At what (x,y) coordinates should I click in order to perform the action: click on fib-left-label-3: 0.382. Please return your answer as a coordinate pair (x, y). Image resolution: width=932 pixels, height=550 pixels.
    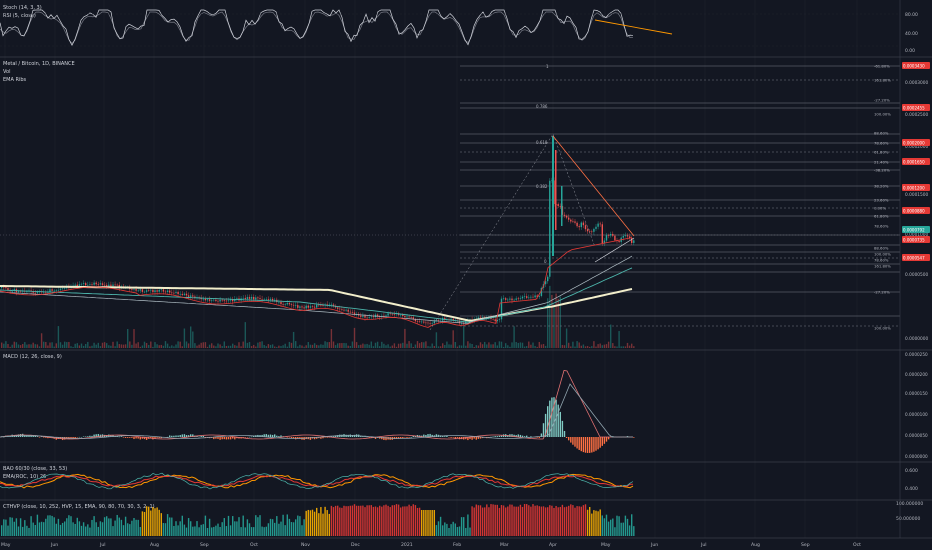
    Looking at the image, I should click on (542, 186).